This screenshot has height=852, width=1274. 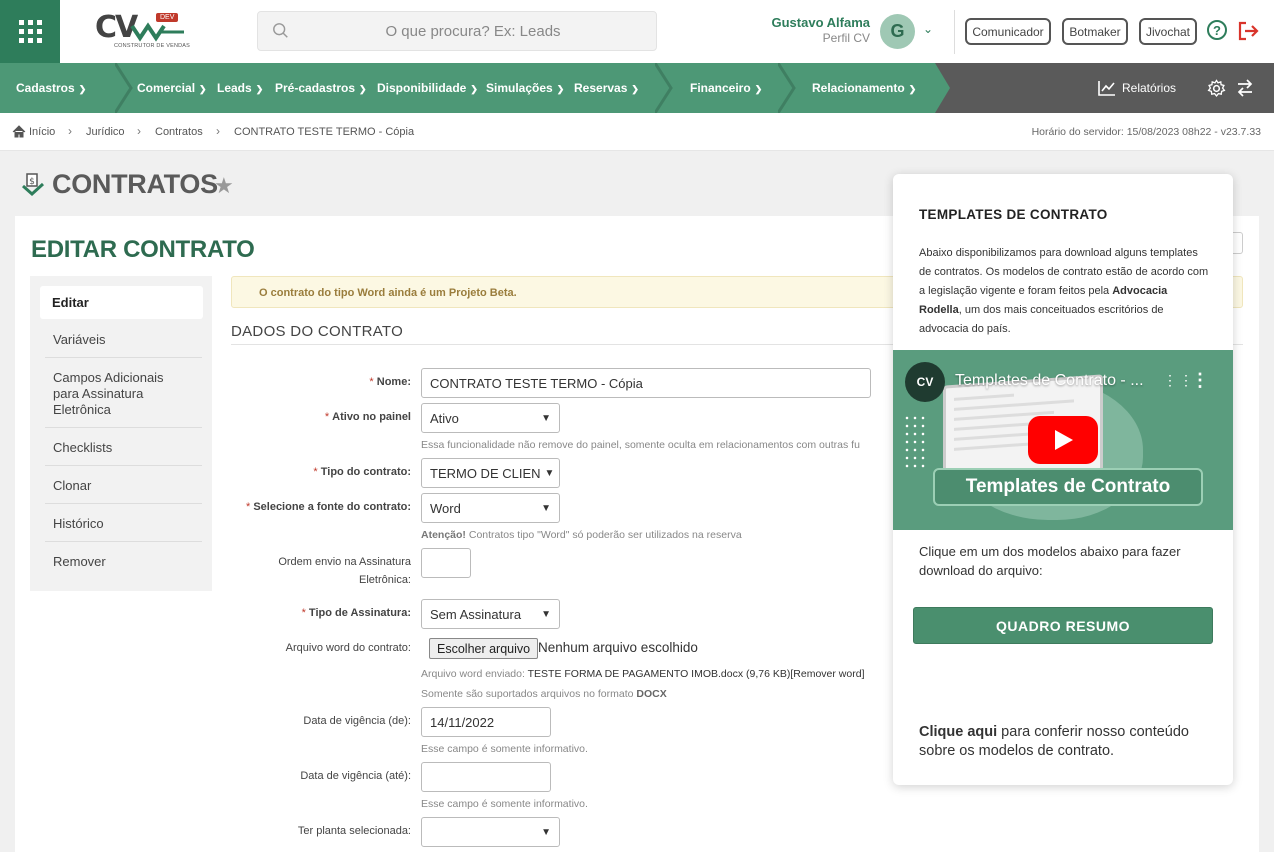 What do you see at coordinates (490, 832) in the screenshot?
I see `planta-select: ▼` at bounding box center [490, 832].